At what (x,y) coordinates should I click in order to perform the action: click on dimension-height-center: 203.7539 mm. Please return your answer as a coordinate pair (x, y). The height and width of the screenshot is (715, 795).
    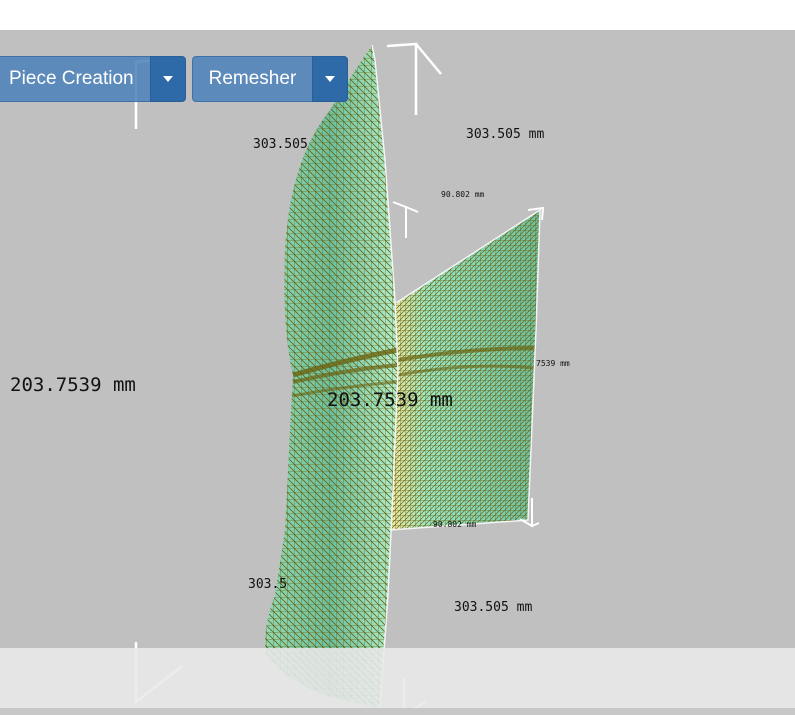
    Looking at the image, I should click on (390, 400).